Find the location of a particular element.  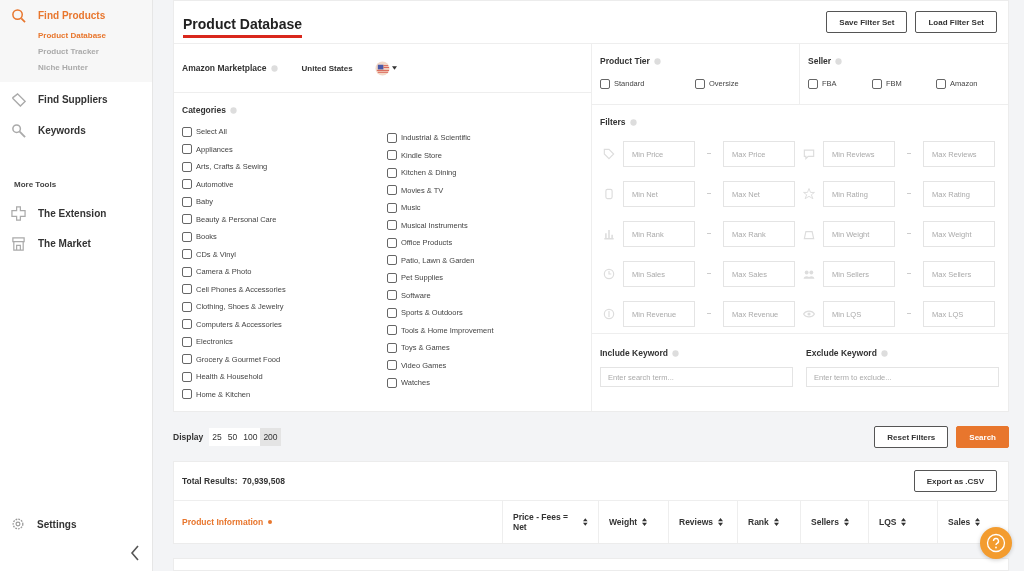

settings-icon is located at coordinates (18, 524).